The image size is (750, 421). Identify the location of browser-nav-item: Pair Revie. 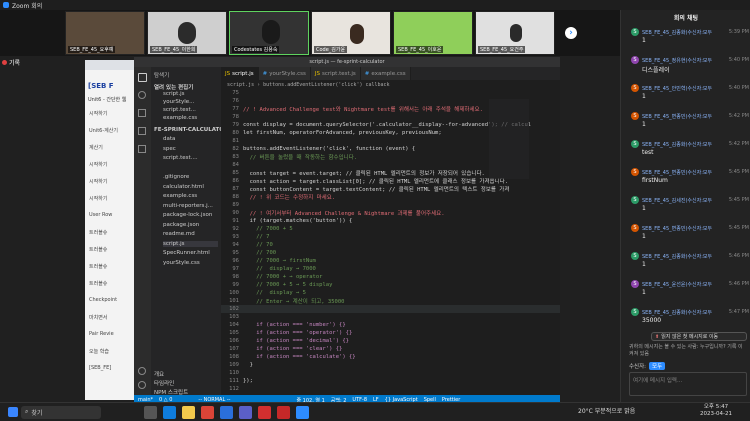
(101, 334).